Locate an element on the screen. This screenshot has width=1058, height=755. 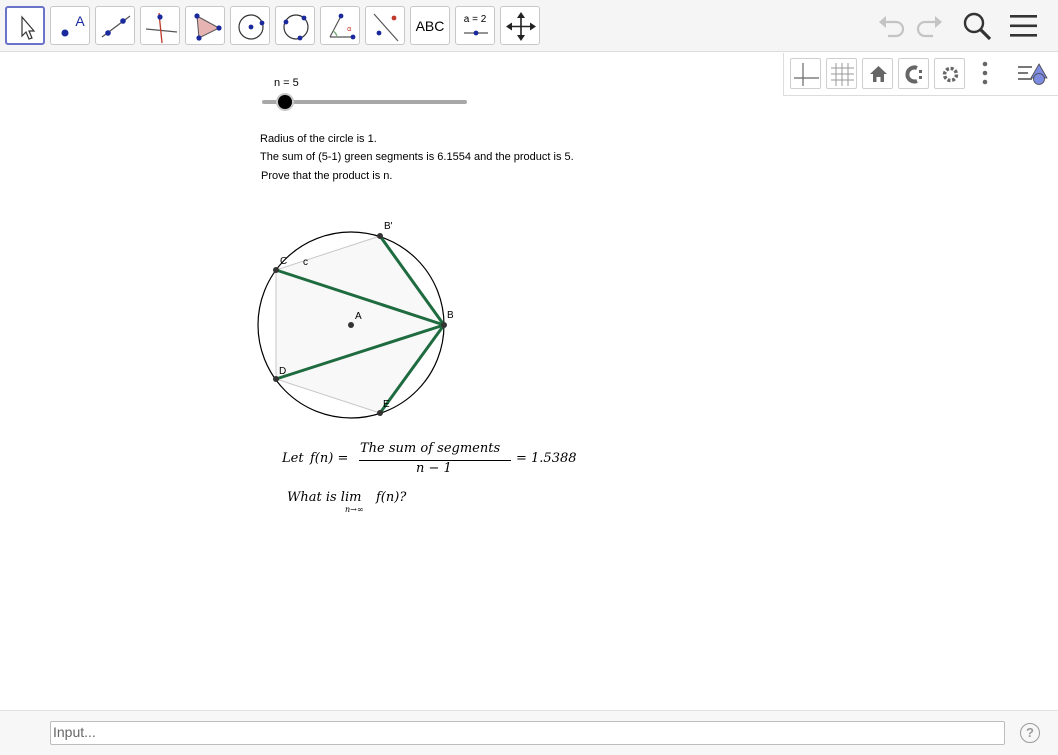
reflect-icon is located at coordinates (386, 27).